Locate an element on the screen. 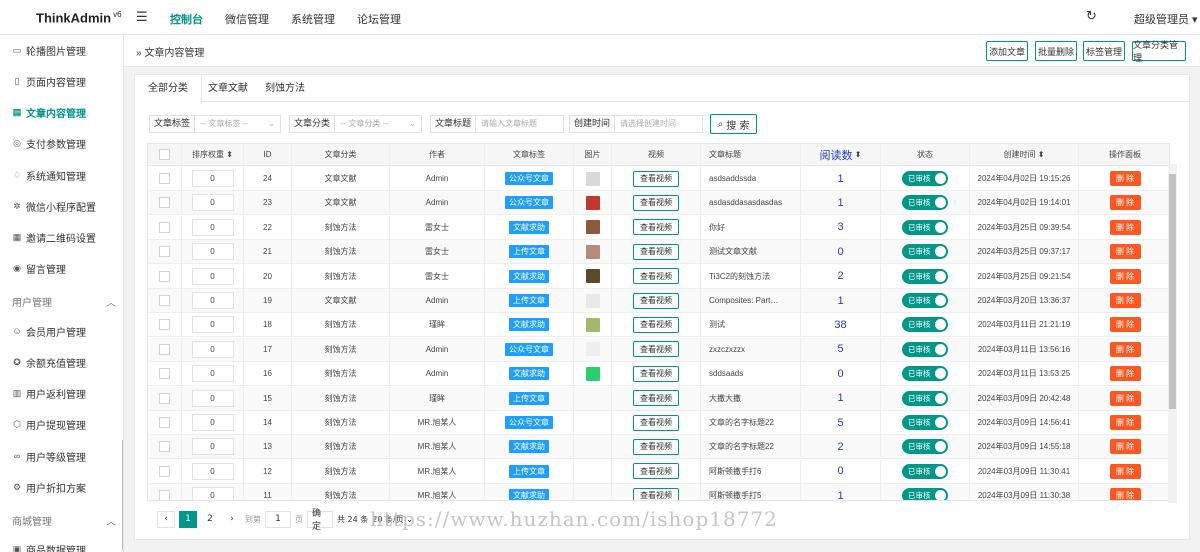  tag-manage-button: 标签管理 is located at coordinates (1104, 51).